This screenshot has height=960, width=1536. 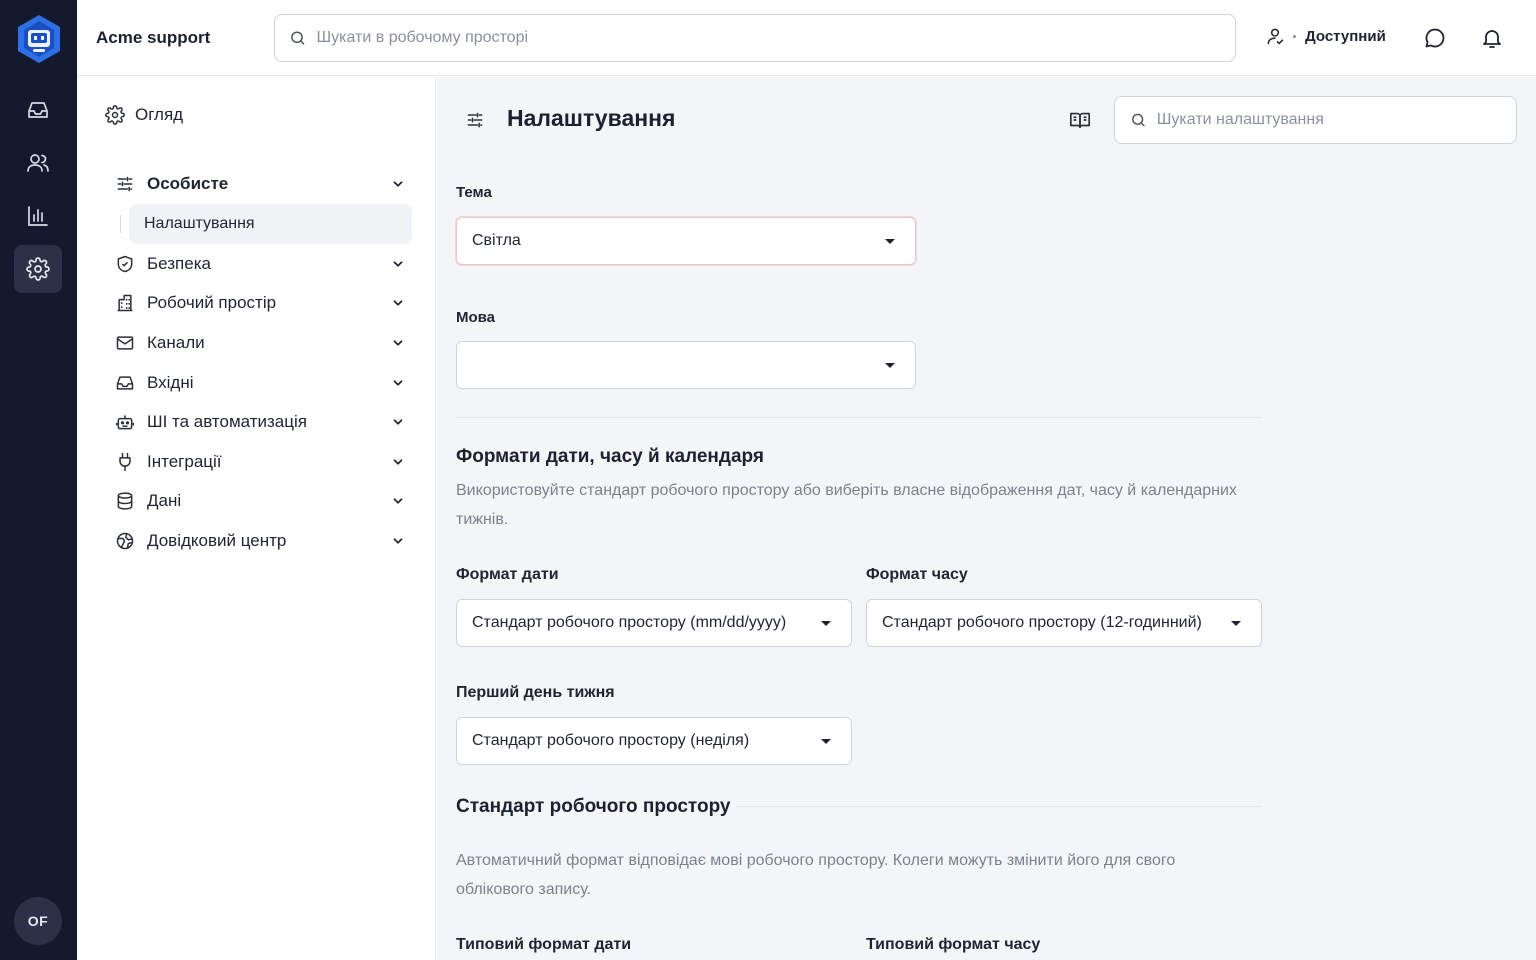 What do you see at coordinates (544, 944) in the screenshot?
I see `default-date-format-label: Типовий формат дати` at bounding box center [544, 944].